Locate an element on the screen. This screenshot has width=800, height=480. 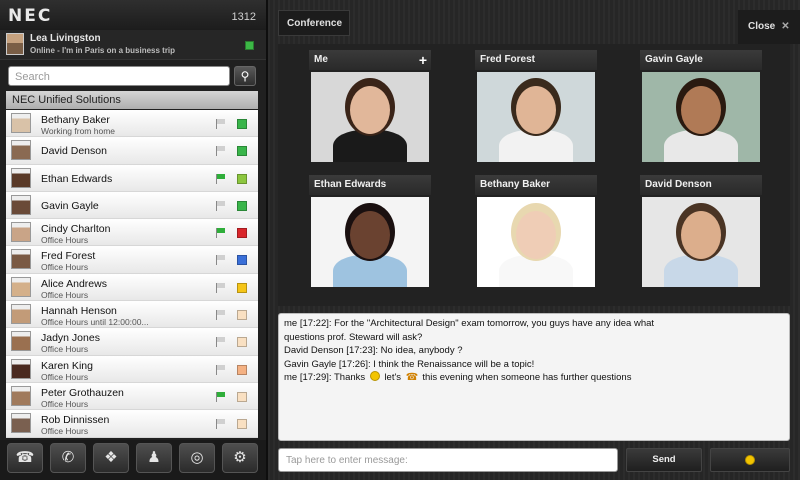
contact-name: David Denson is located at coordinates (74, 151).